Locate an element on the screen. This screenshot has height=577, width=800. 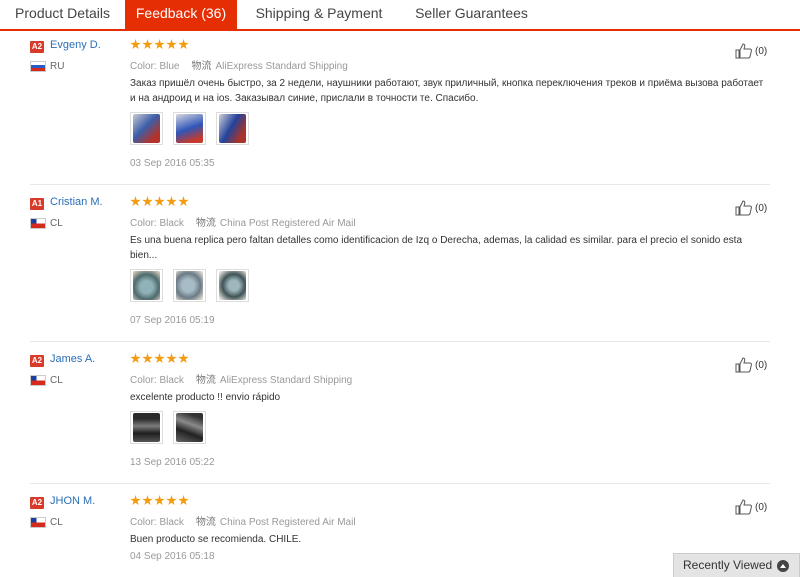
feedback-count: (36) is located at coordinates (214, 13).